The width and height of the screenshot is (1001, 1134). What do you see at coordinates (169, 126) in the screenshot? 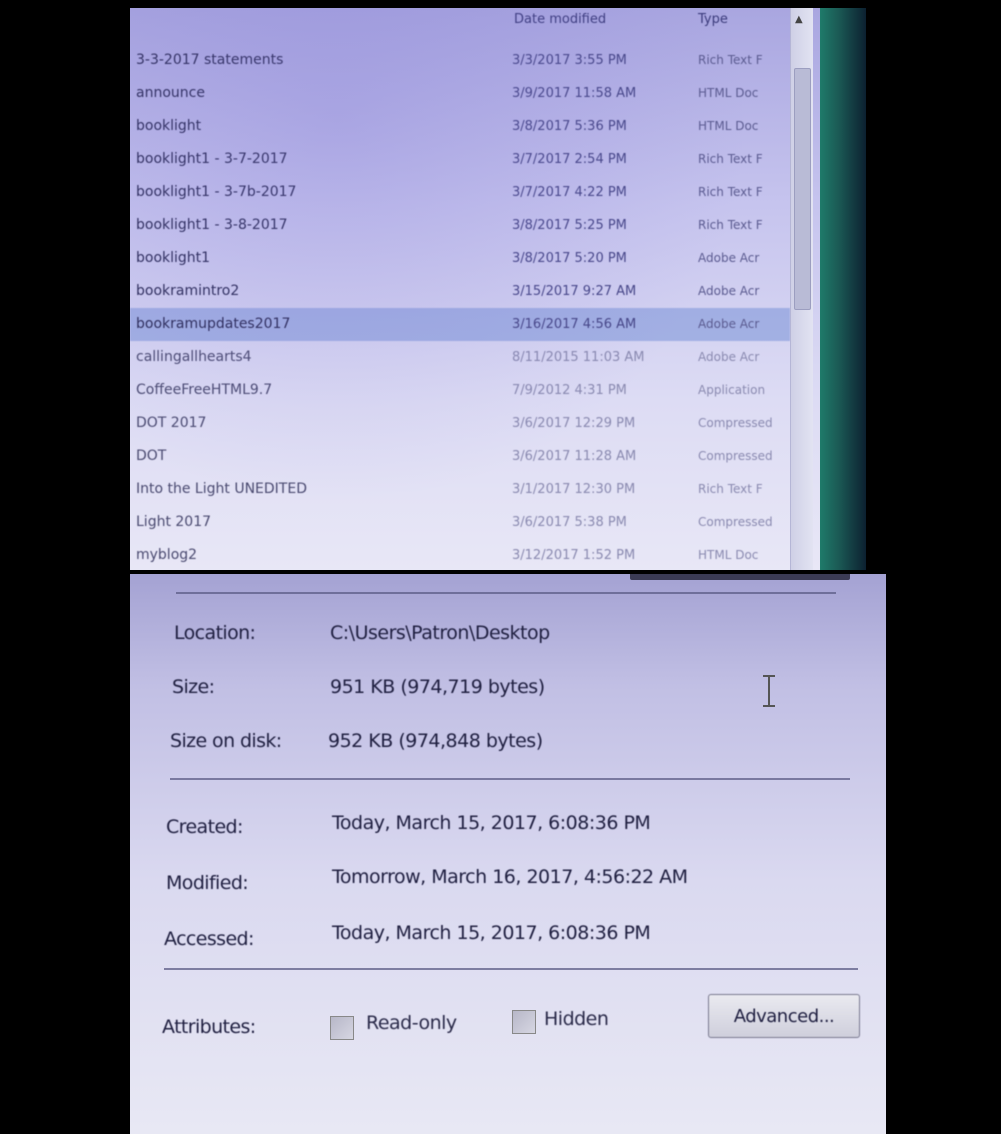
I see `file-name: booklight` at bounding box center [169, 126].